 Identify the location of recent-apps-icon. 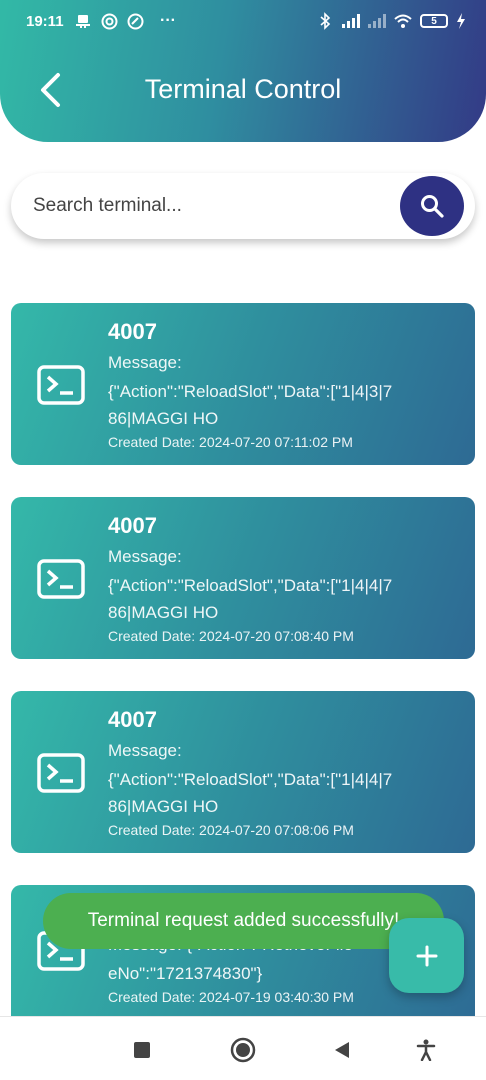
(142, 1050).